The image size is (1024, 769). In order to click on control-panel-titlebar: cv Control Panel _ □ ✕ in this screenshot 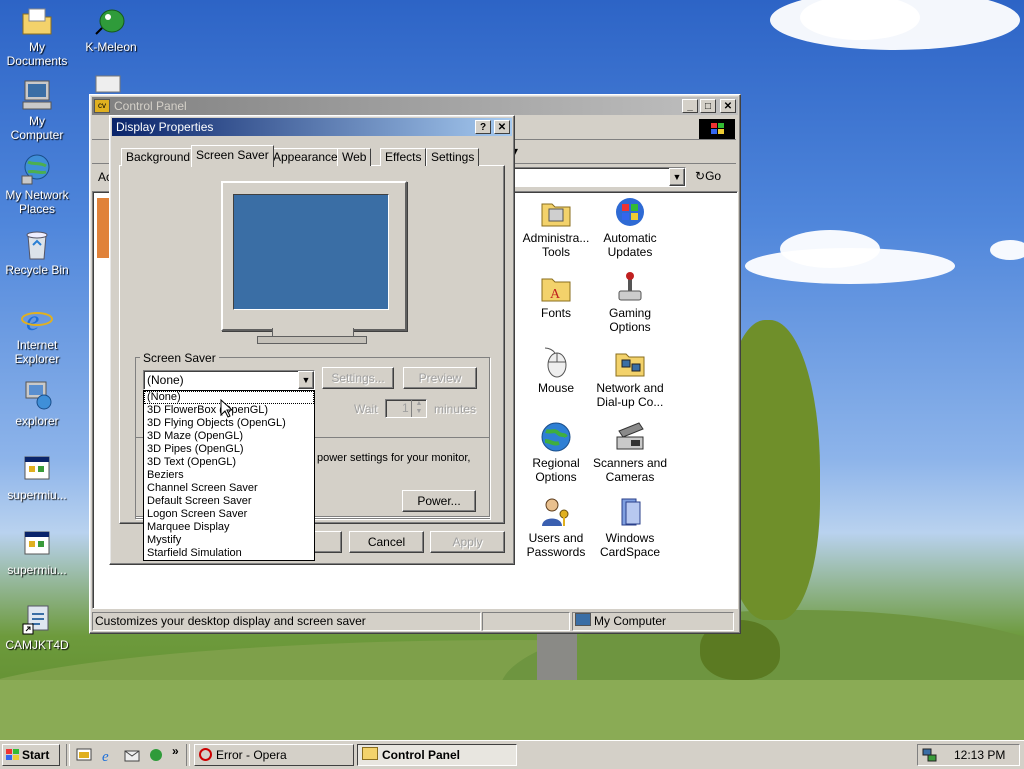, I will do `click(415, 106)`.